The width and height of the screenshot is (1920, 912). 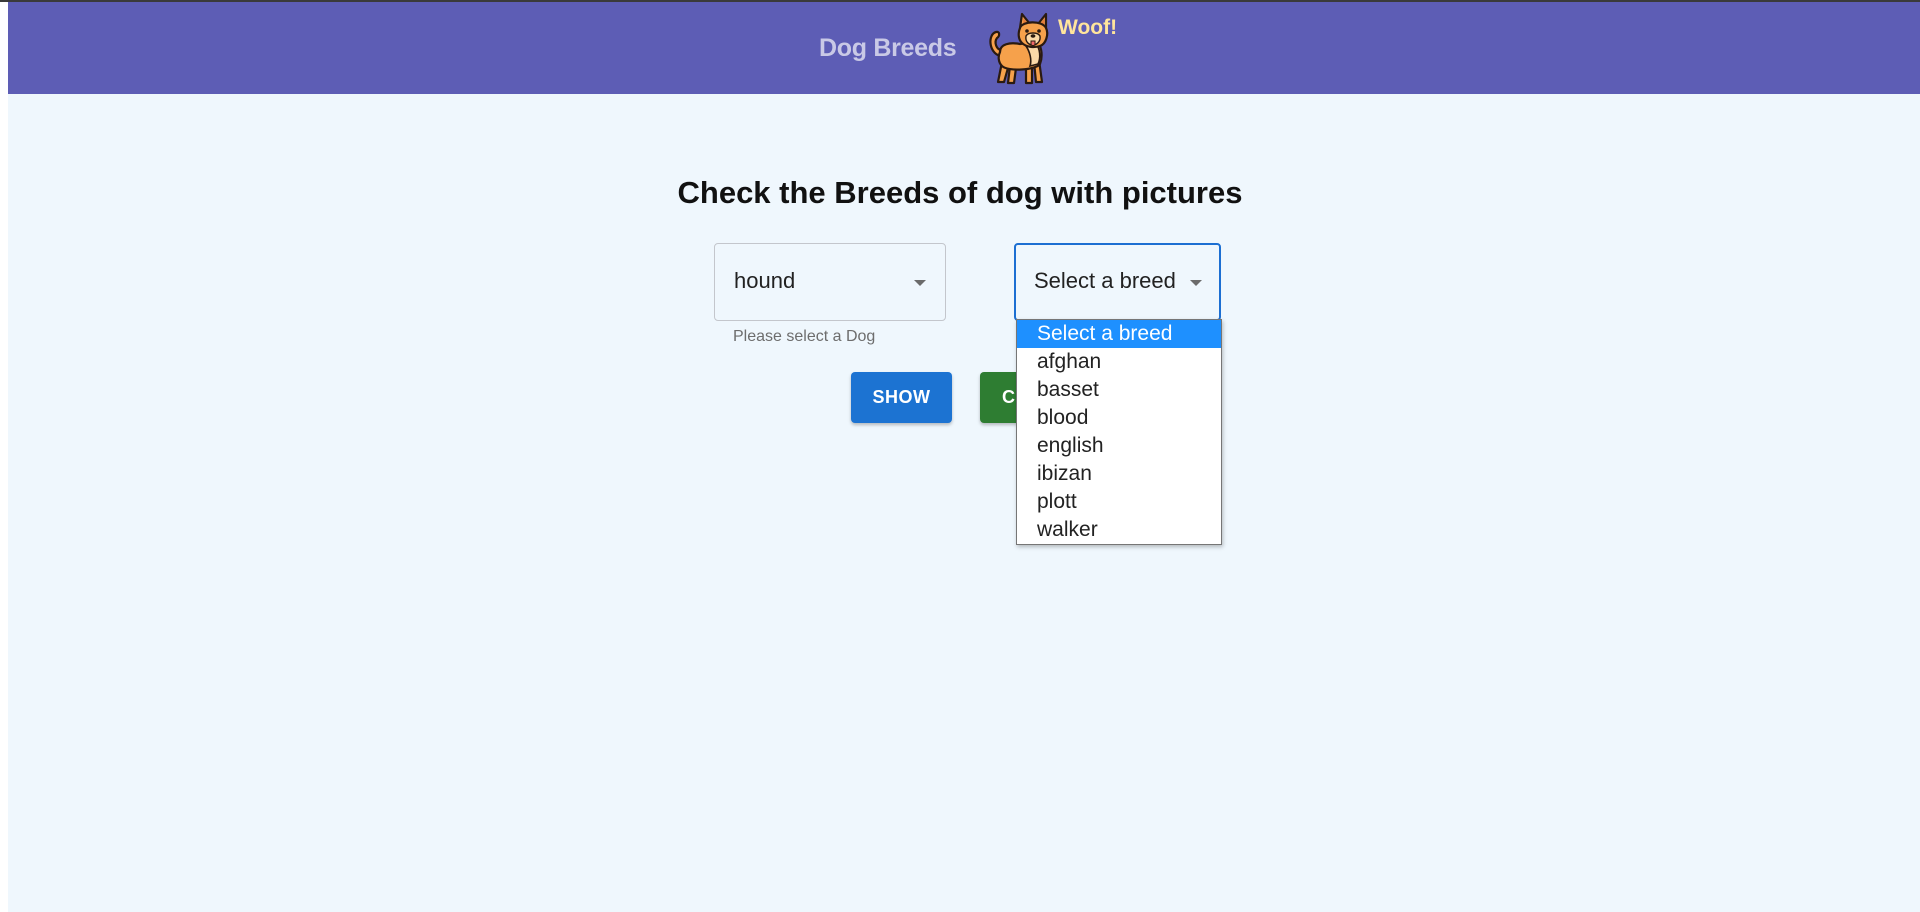 What do you see at coordinates (1119, 530) in the screenshot?
I see `breed-option: walker` at bounding box center [1119, 530].